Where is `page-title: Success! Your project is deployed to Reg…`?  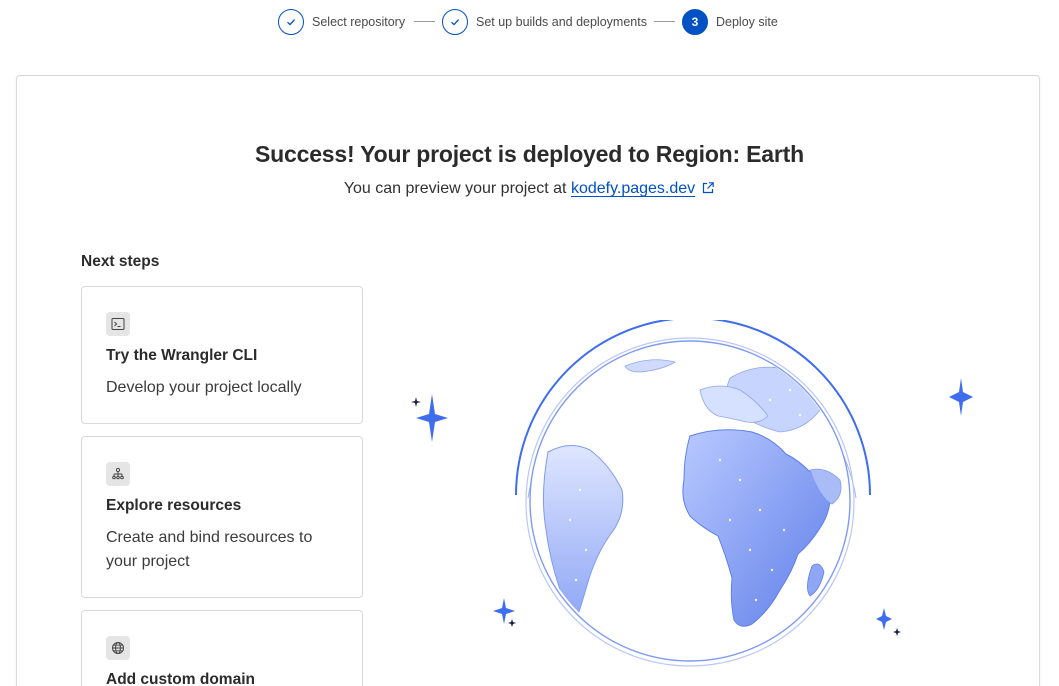
page-title: Success! Your project is deployed to Reg… is located at coordinates (529, 154).